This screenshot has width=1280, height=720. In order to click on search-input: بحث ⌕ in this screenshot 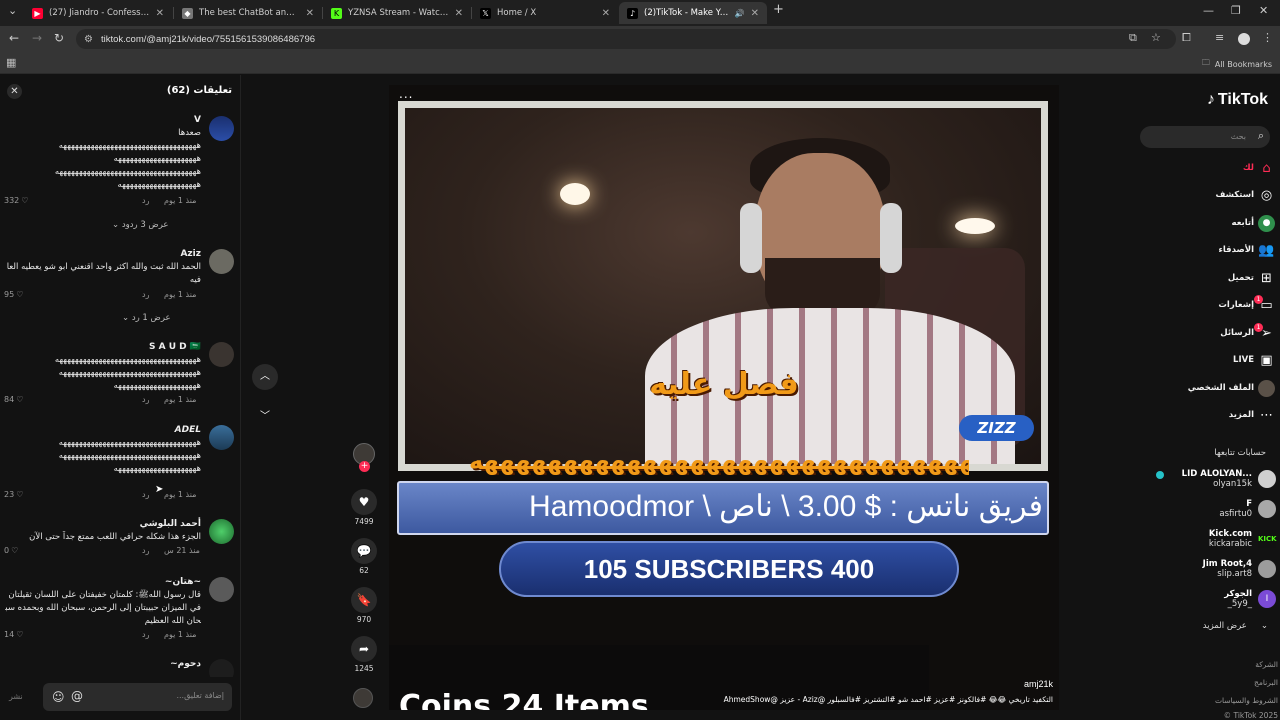, I will do `click(1205, 137)`.